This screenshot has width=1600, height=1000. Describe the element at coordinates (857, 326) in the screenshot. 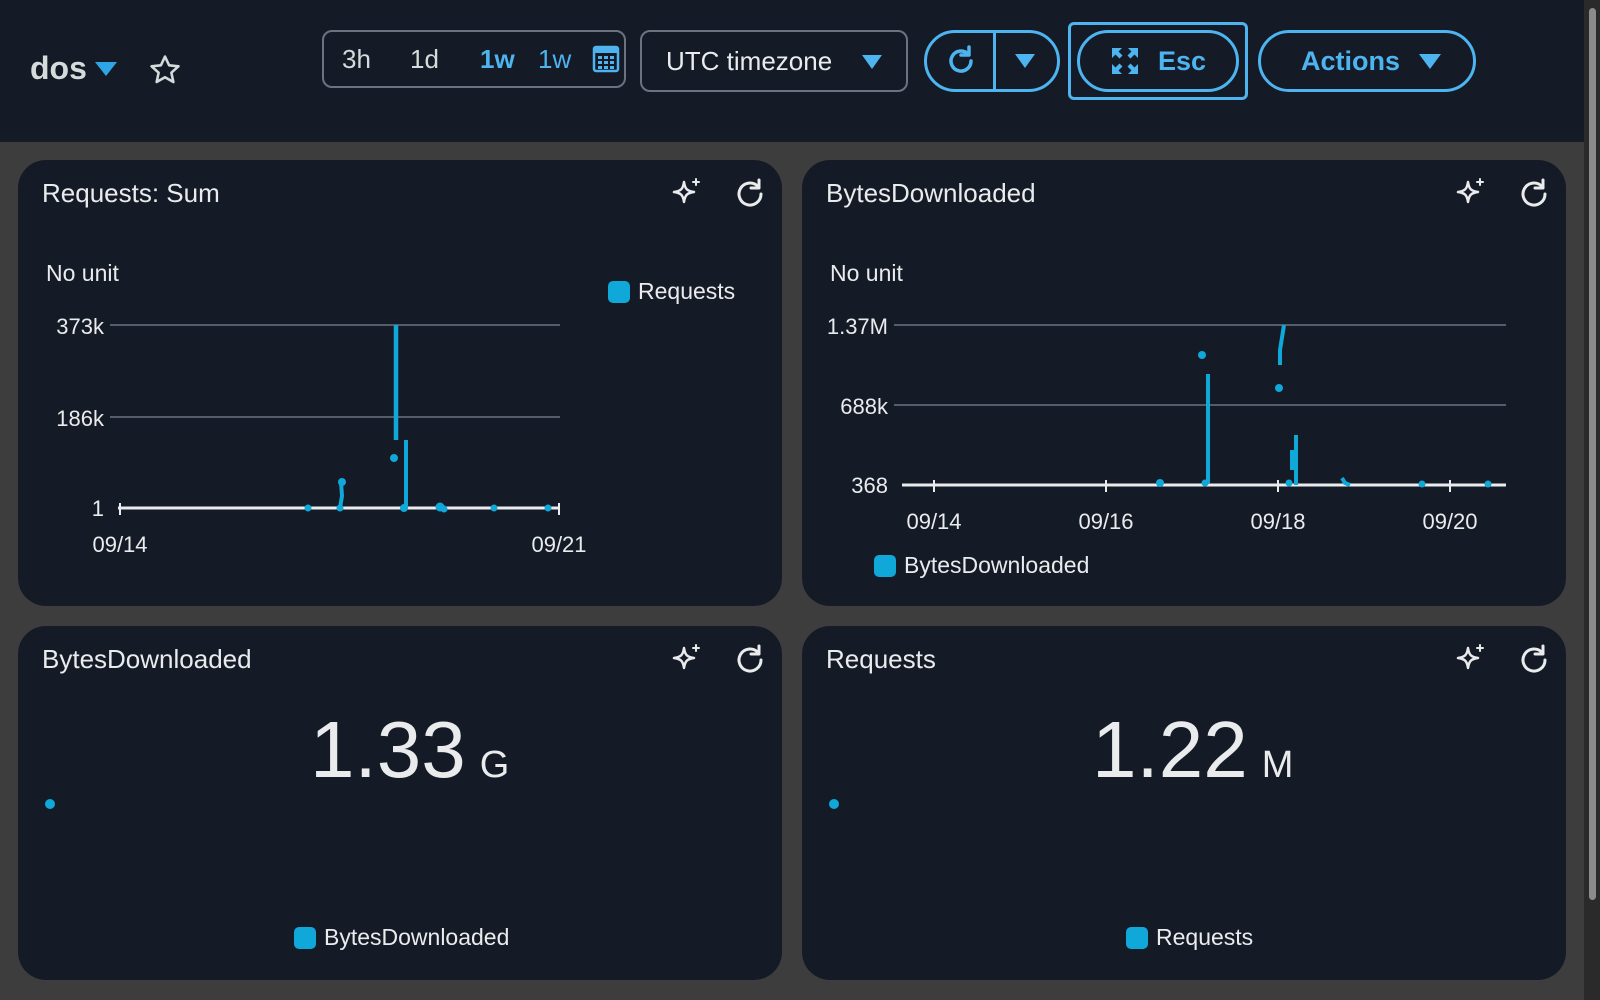

I see `y-tick-label: 1.37M` at that location.